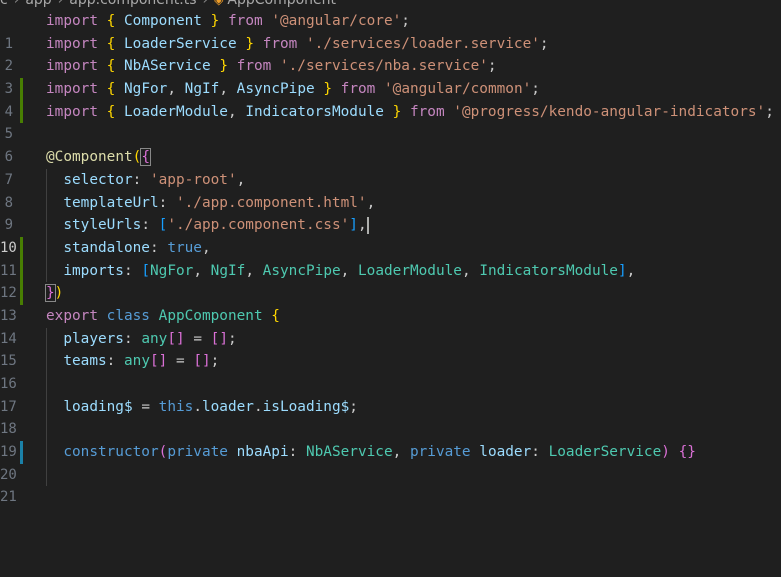  I want to click on git-modified-indicator, so click(21, 452).